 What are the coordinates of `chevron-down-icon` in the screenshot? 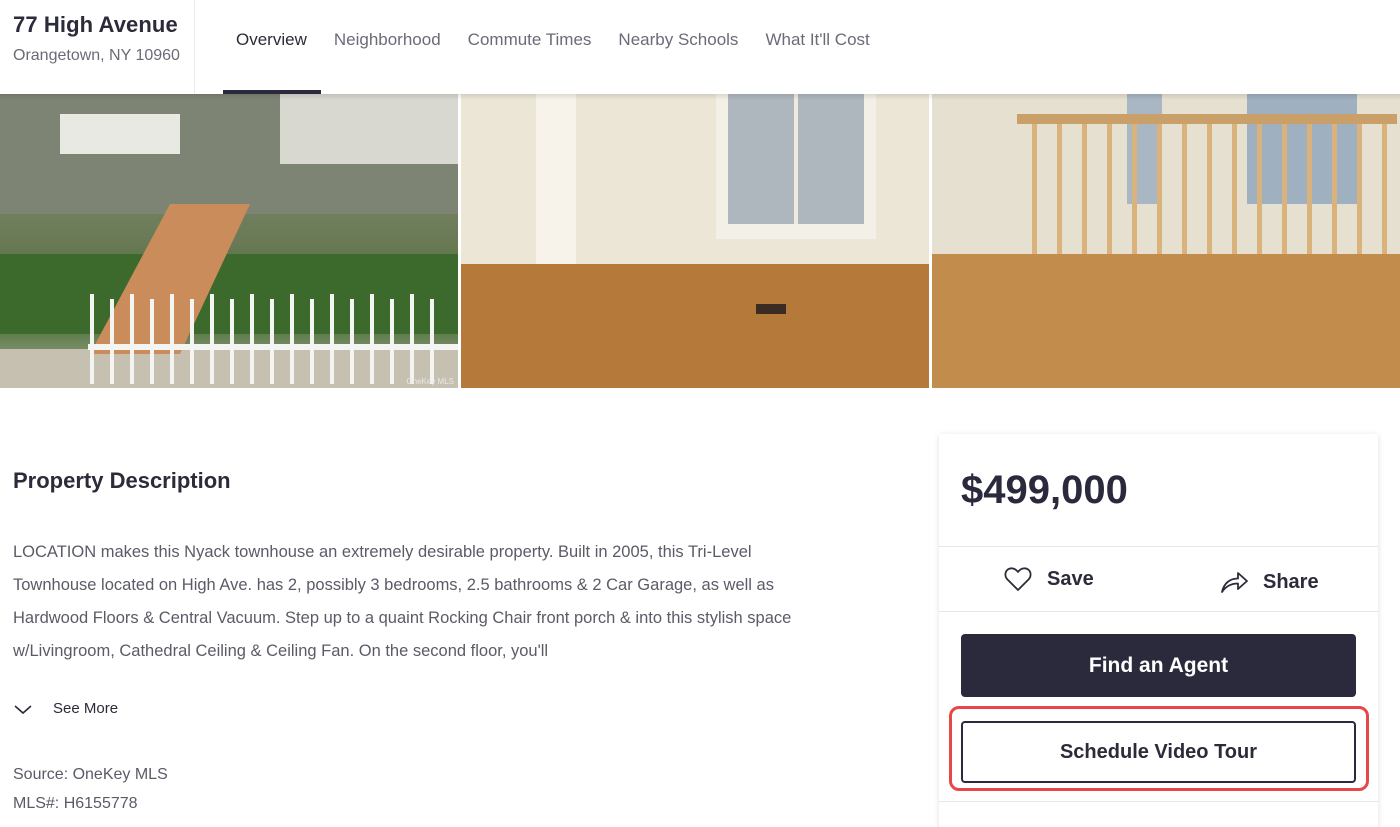 It's located at (23, 709).